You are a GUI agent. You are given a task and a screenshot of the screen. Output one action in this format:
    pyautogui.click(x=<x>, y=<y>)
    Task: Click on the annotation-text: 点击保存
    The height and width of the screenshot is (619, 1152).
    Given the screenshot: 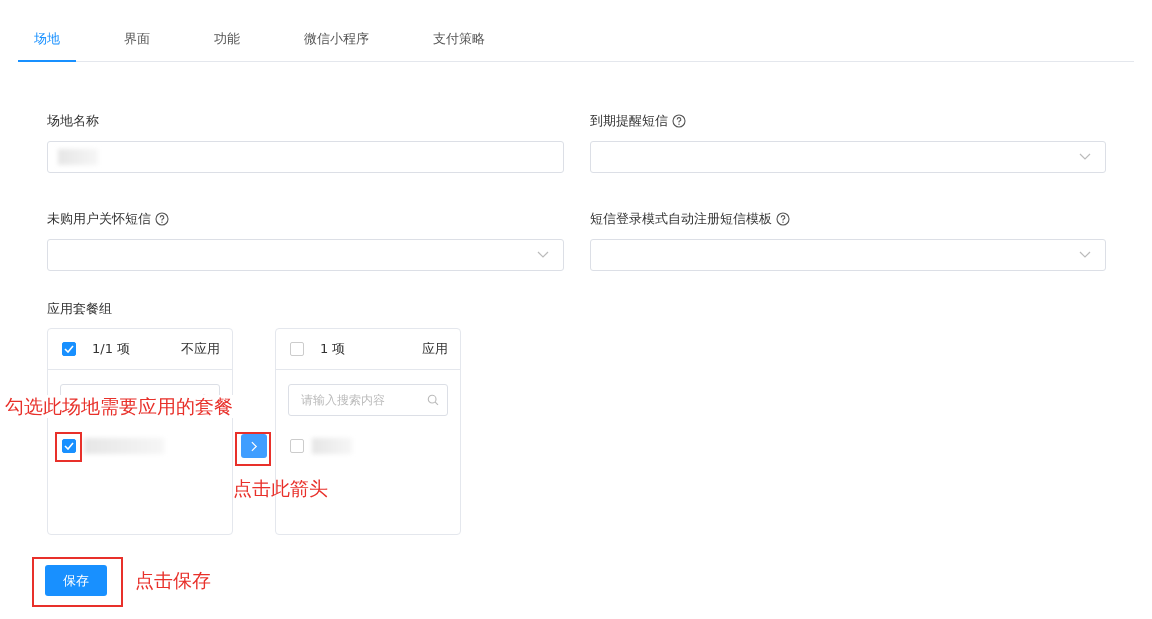 What is the action you would take?
    pyautogui.click(x=173, y=580)
    